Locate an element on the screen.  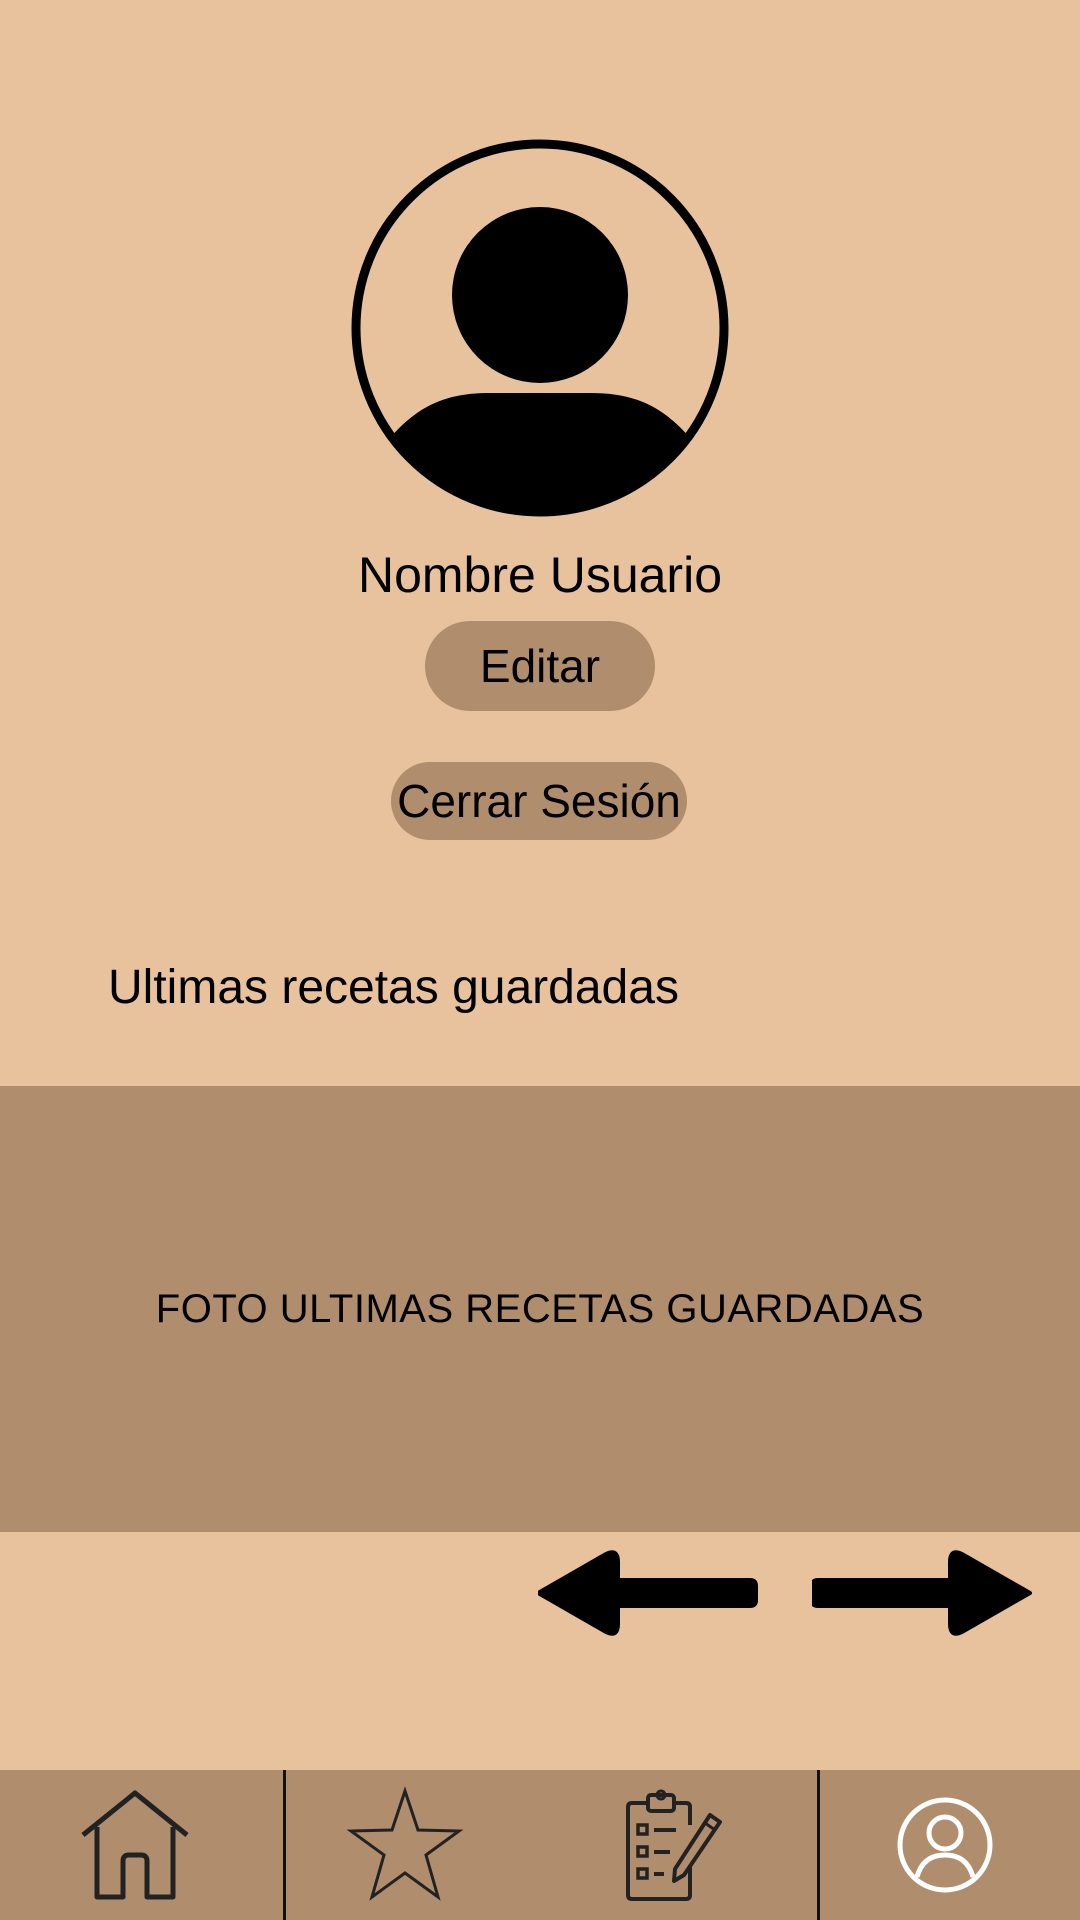
photo-placeholder-text: FOTO ULTIMAS RECETAS GUARDADAS is located at coordinates (540, 1308).